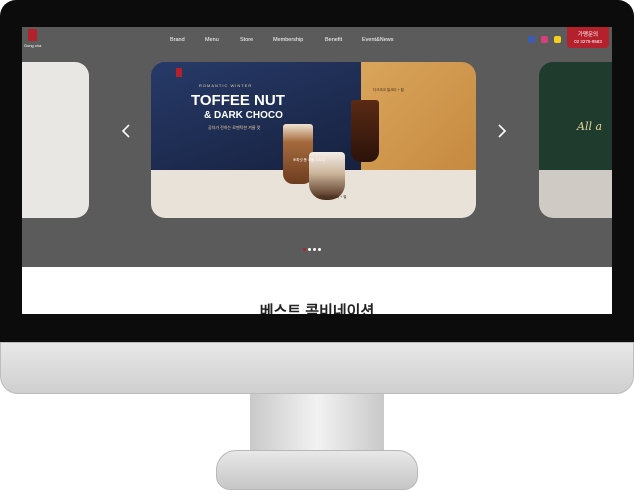 The image size is (634, 493). I want to click on brand-logo: Gong cha, so click(33, 41).